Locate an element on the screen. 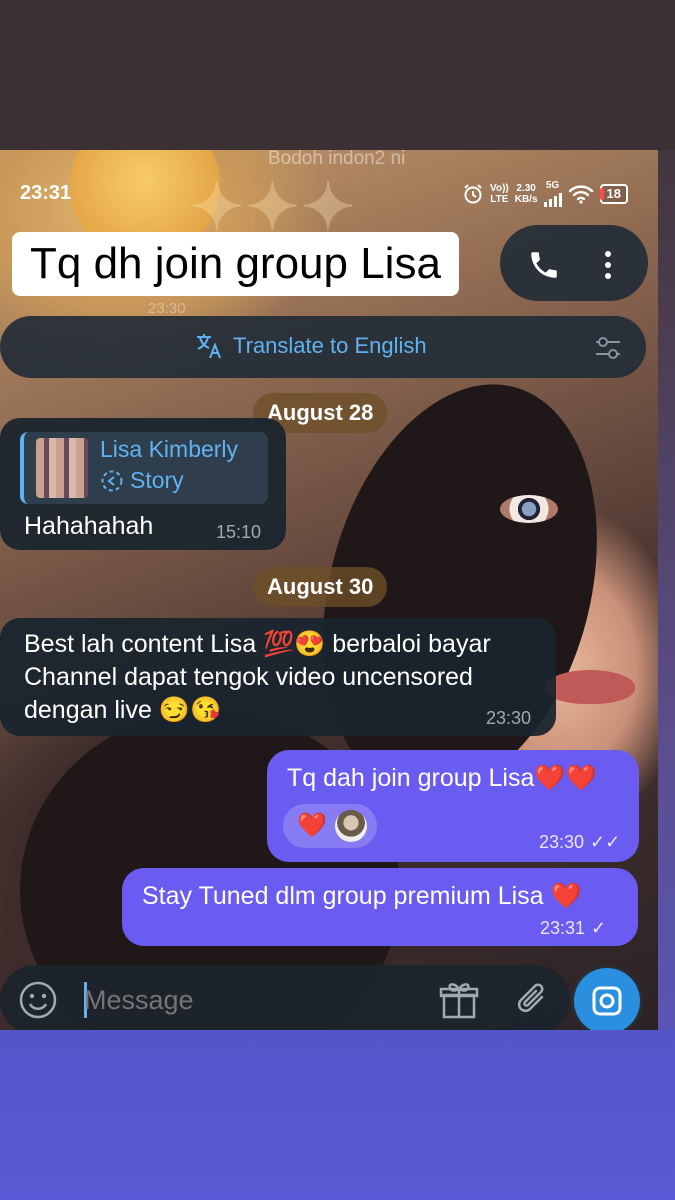 Image resolution: width=675 pixels, height=1200 pixels. network-speed: 2.30 KB/s is located at coordinates (526, 193).